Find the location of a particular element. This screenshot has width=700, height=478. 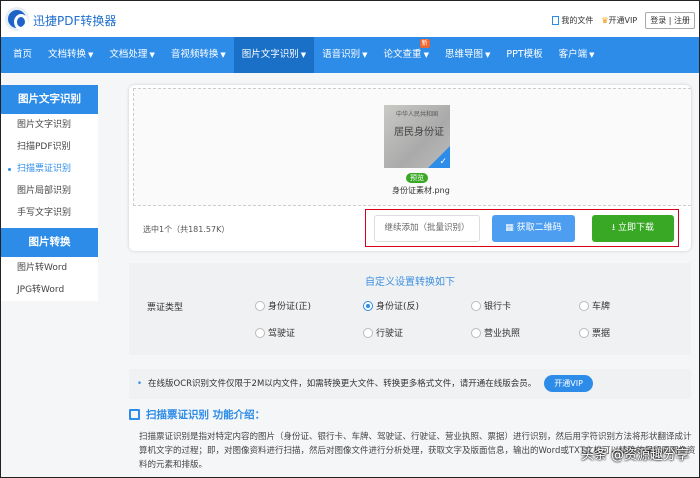

download-button: ⭳ 立即下载 is located at coordinates (633, 228).